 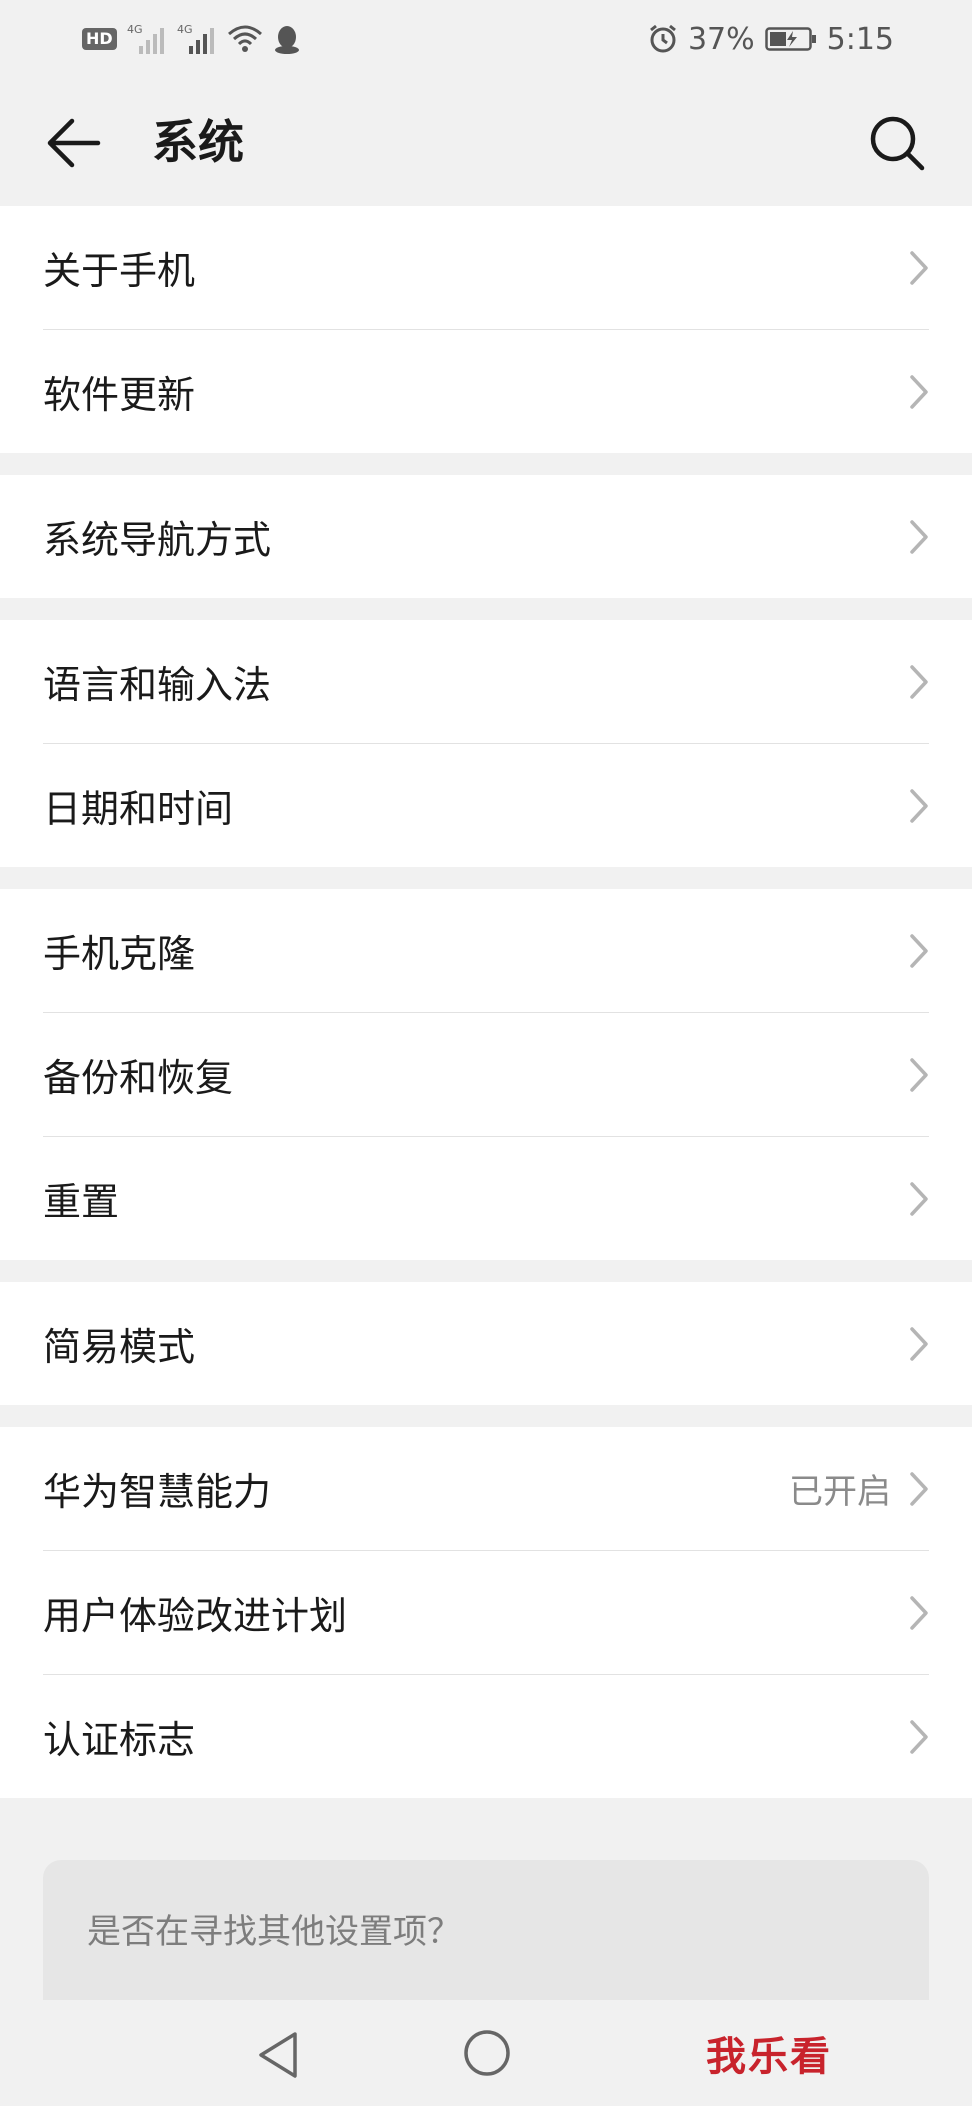 I want to click on settings-item-label: 软件更新, so click(x=119, y=395).